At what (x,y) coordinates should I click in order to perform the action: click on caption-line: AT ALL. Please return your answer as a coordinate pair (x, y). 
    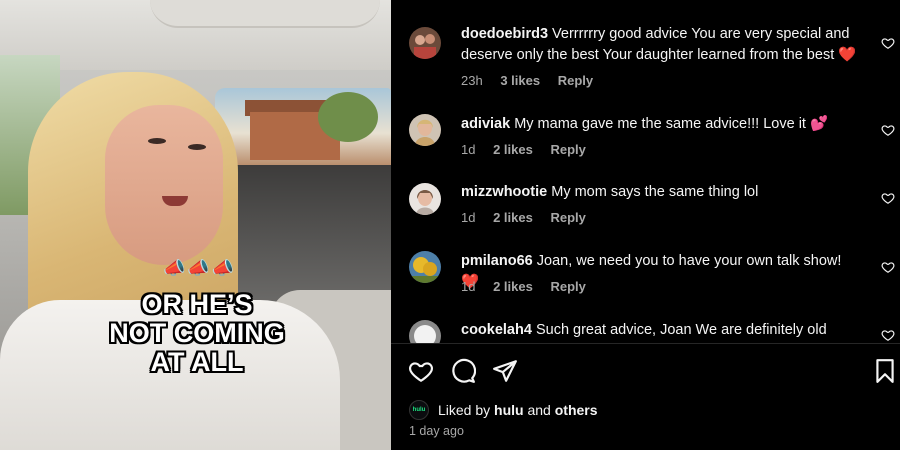
    Looking at the image, I should click on (197, 362).